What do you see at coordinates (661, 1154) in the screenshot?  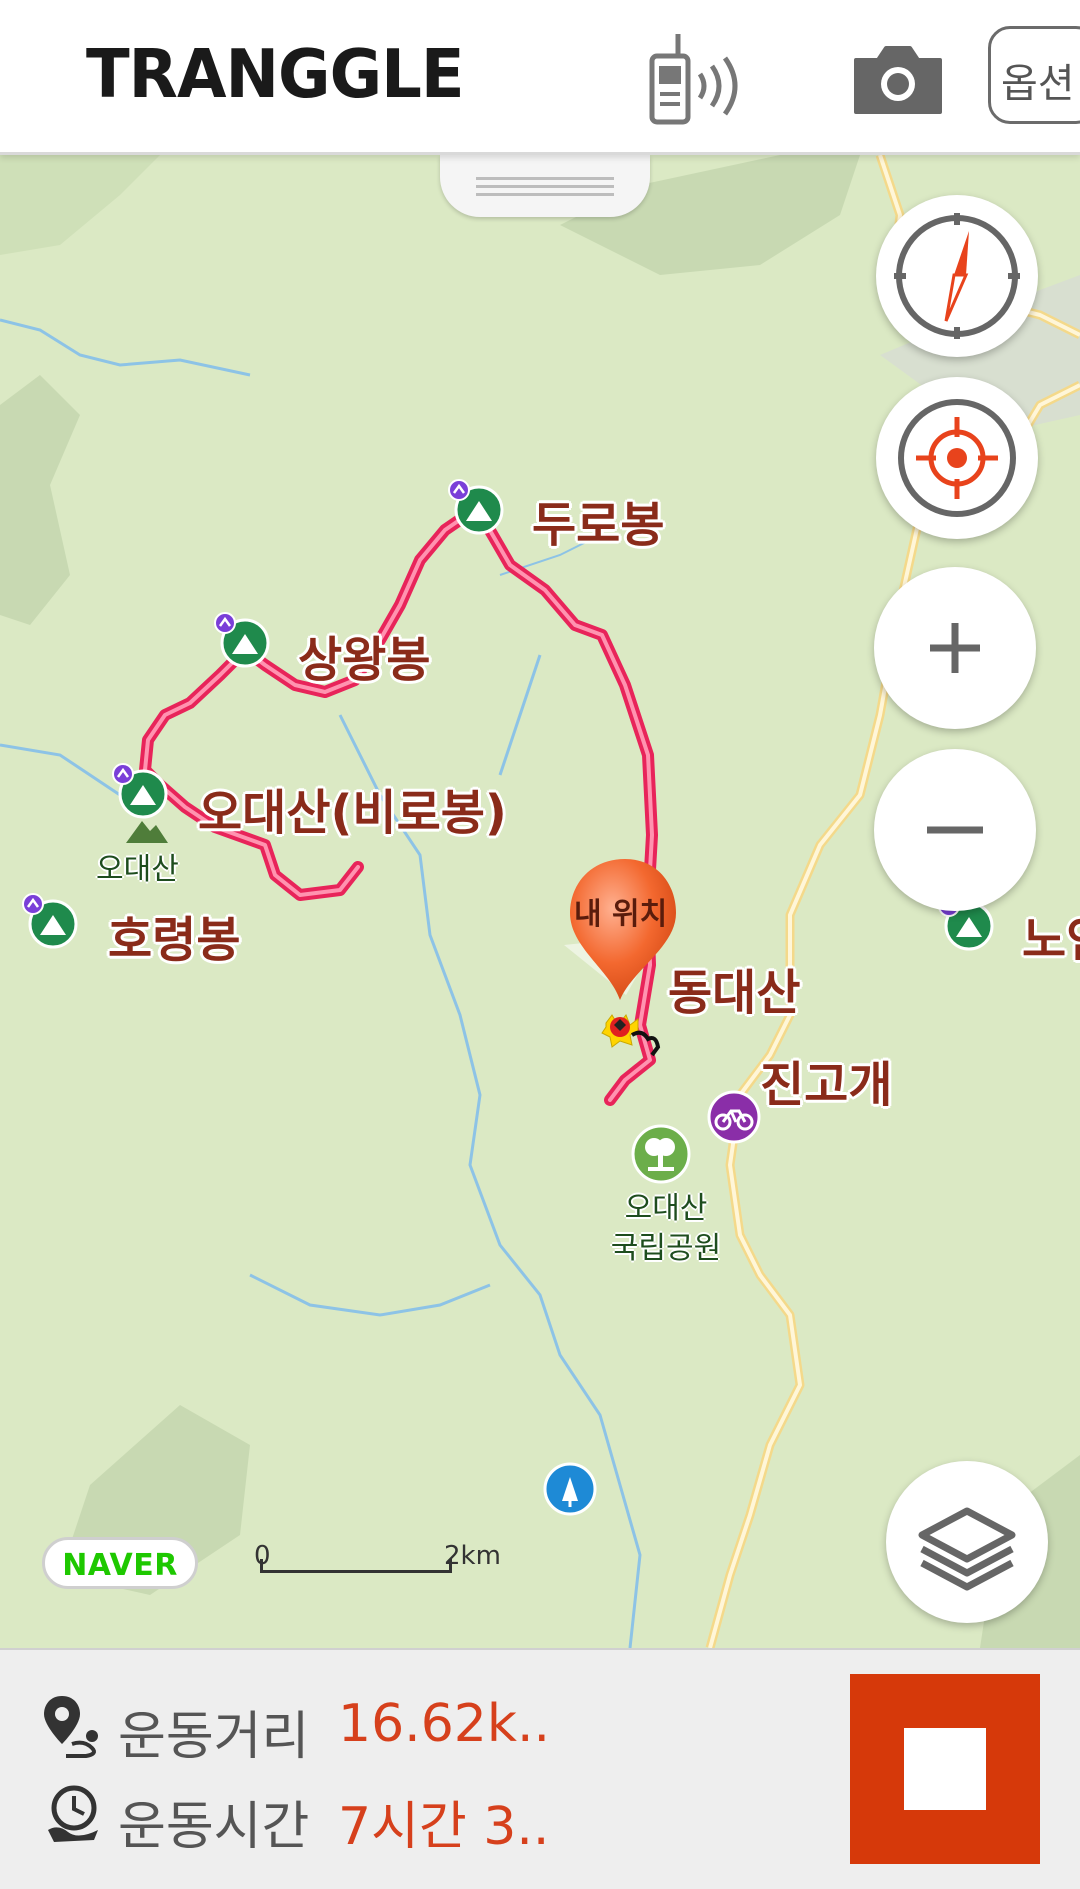 I see `park-icon` at bounding box center [661, 1154].